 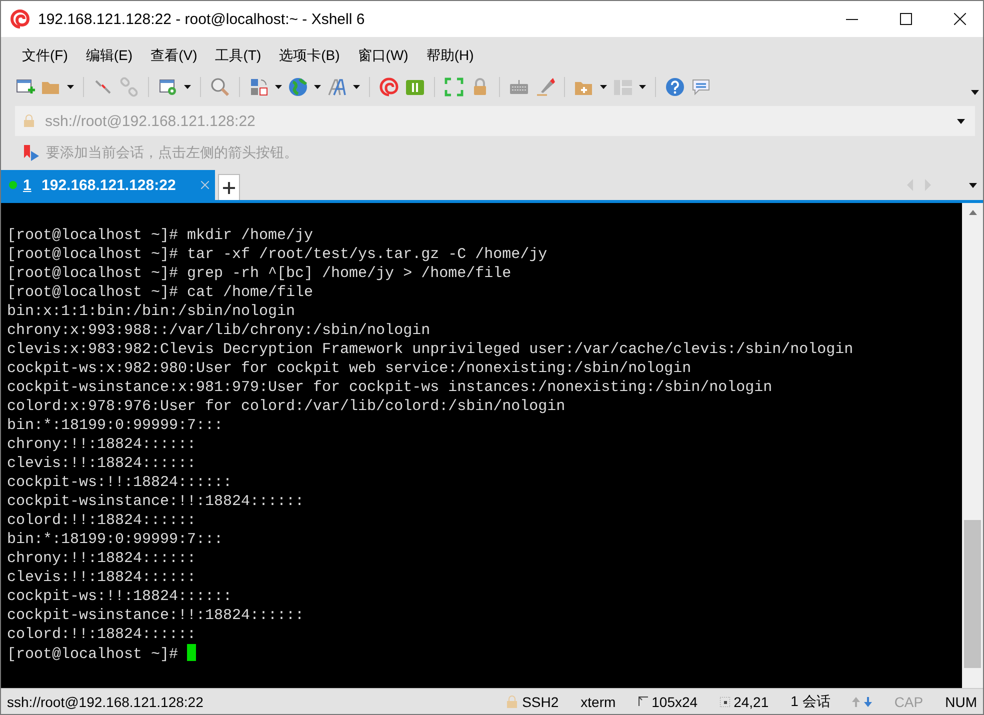 I want to click on scrollbar-thumb, so click(x=972, y=594).